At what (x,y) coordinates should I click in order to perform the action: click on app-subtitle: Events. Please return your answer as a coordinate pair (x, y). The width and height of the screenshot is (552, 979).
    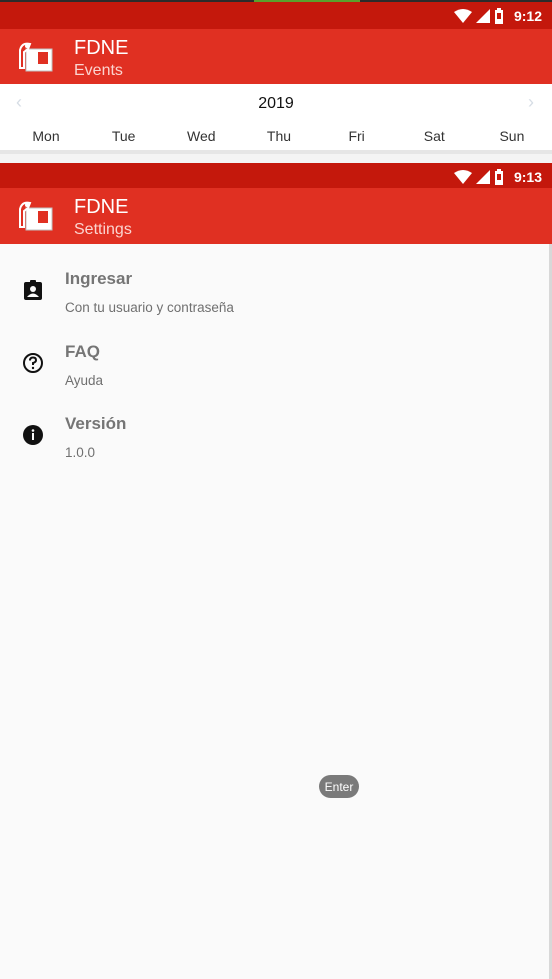
    Looking at the image, I should click on (98, 70).